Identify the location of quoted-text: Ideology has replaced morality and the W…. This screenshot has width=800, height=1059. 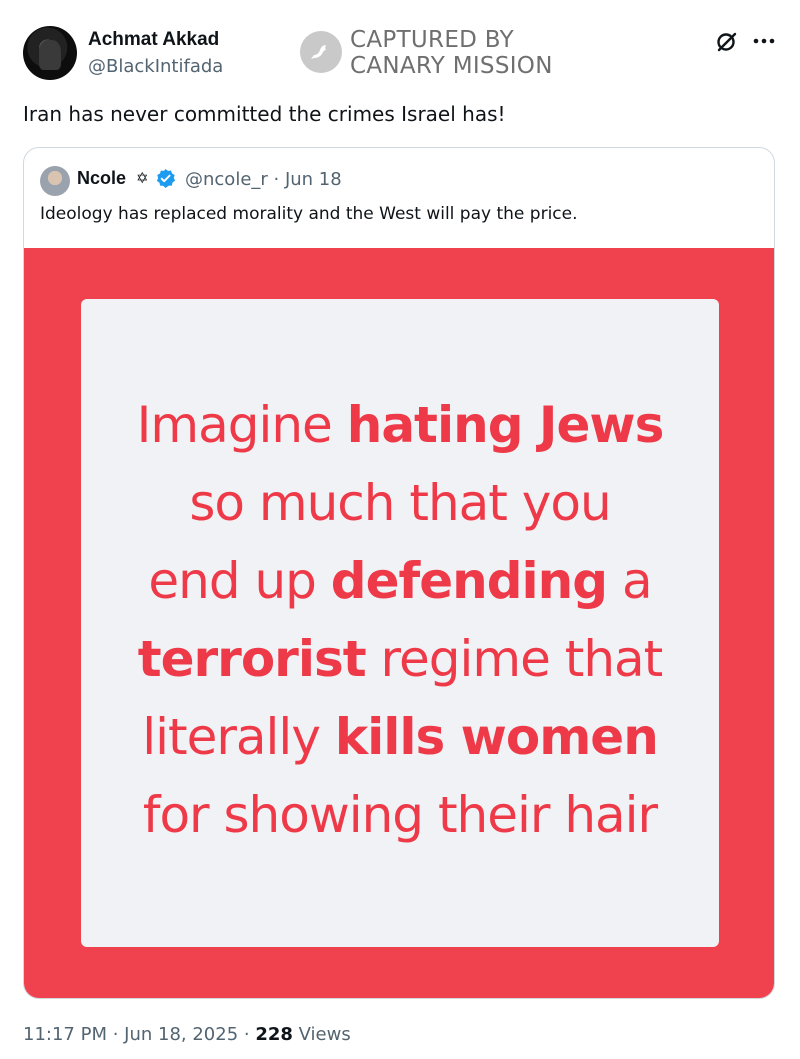
(309, 214).